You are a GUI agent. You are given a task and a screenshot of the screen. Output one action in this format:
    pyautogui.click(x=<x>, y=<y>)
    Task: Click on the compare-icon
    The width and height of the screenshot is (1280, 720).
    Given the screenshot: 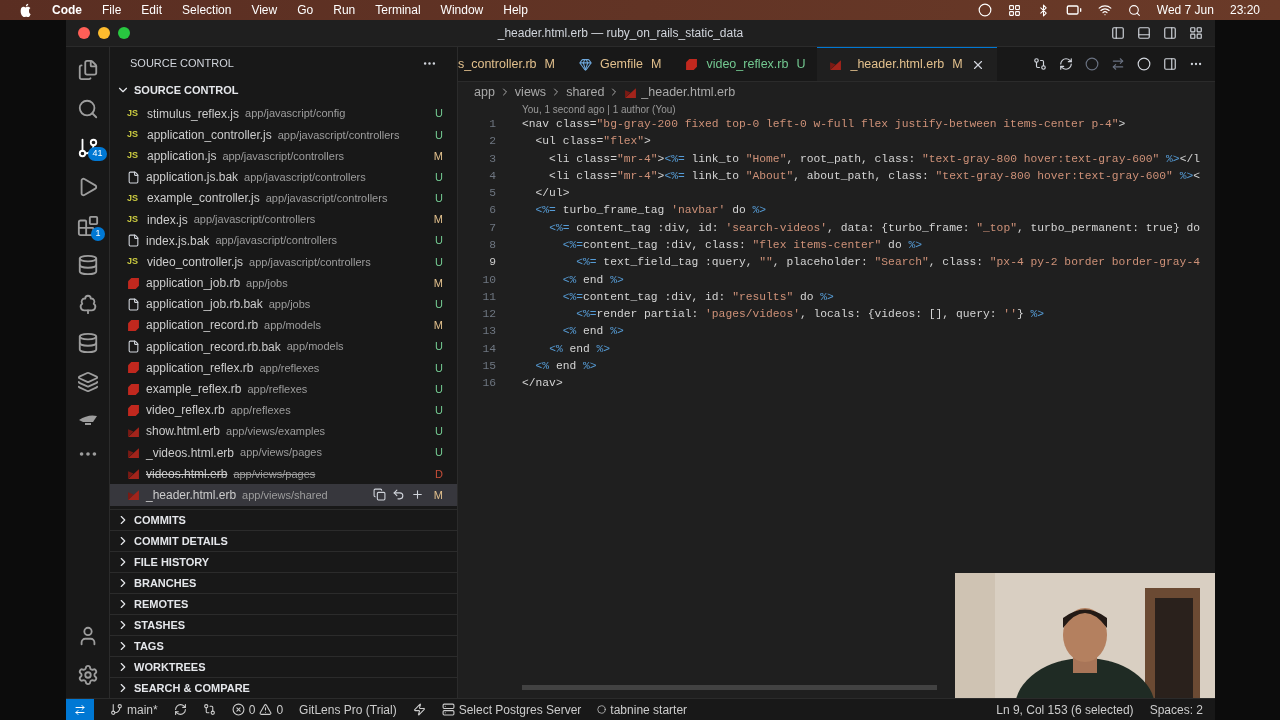 What is the action you would take?
    pyautogui.click(x=1040, y=64)
    